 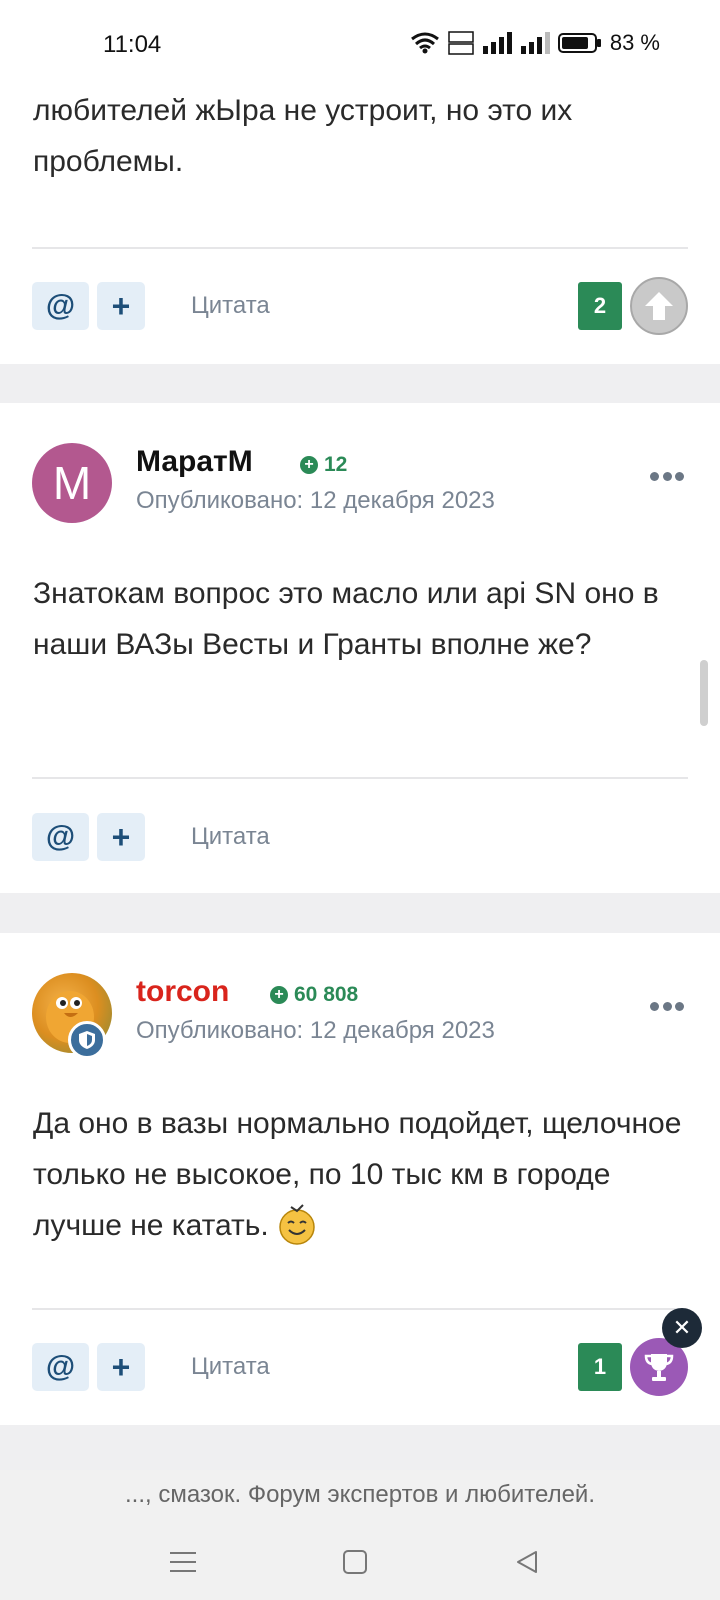 I want to click on back-button, so click(x=527, y=1562).